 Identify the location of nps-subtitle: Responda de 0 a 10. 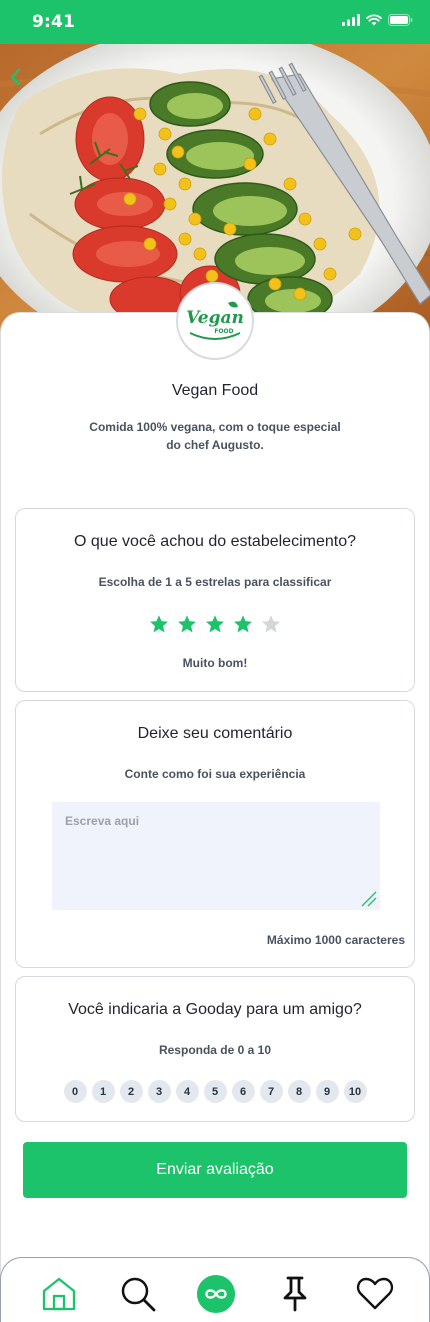
(215, 1050).